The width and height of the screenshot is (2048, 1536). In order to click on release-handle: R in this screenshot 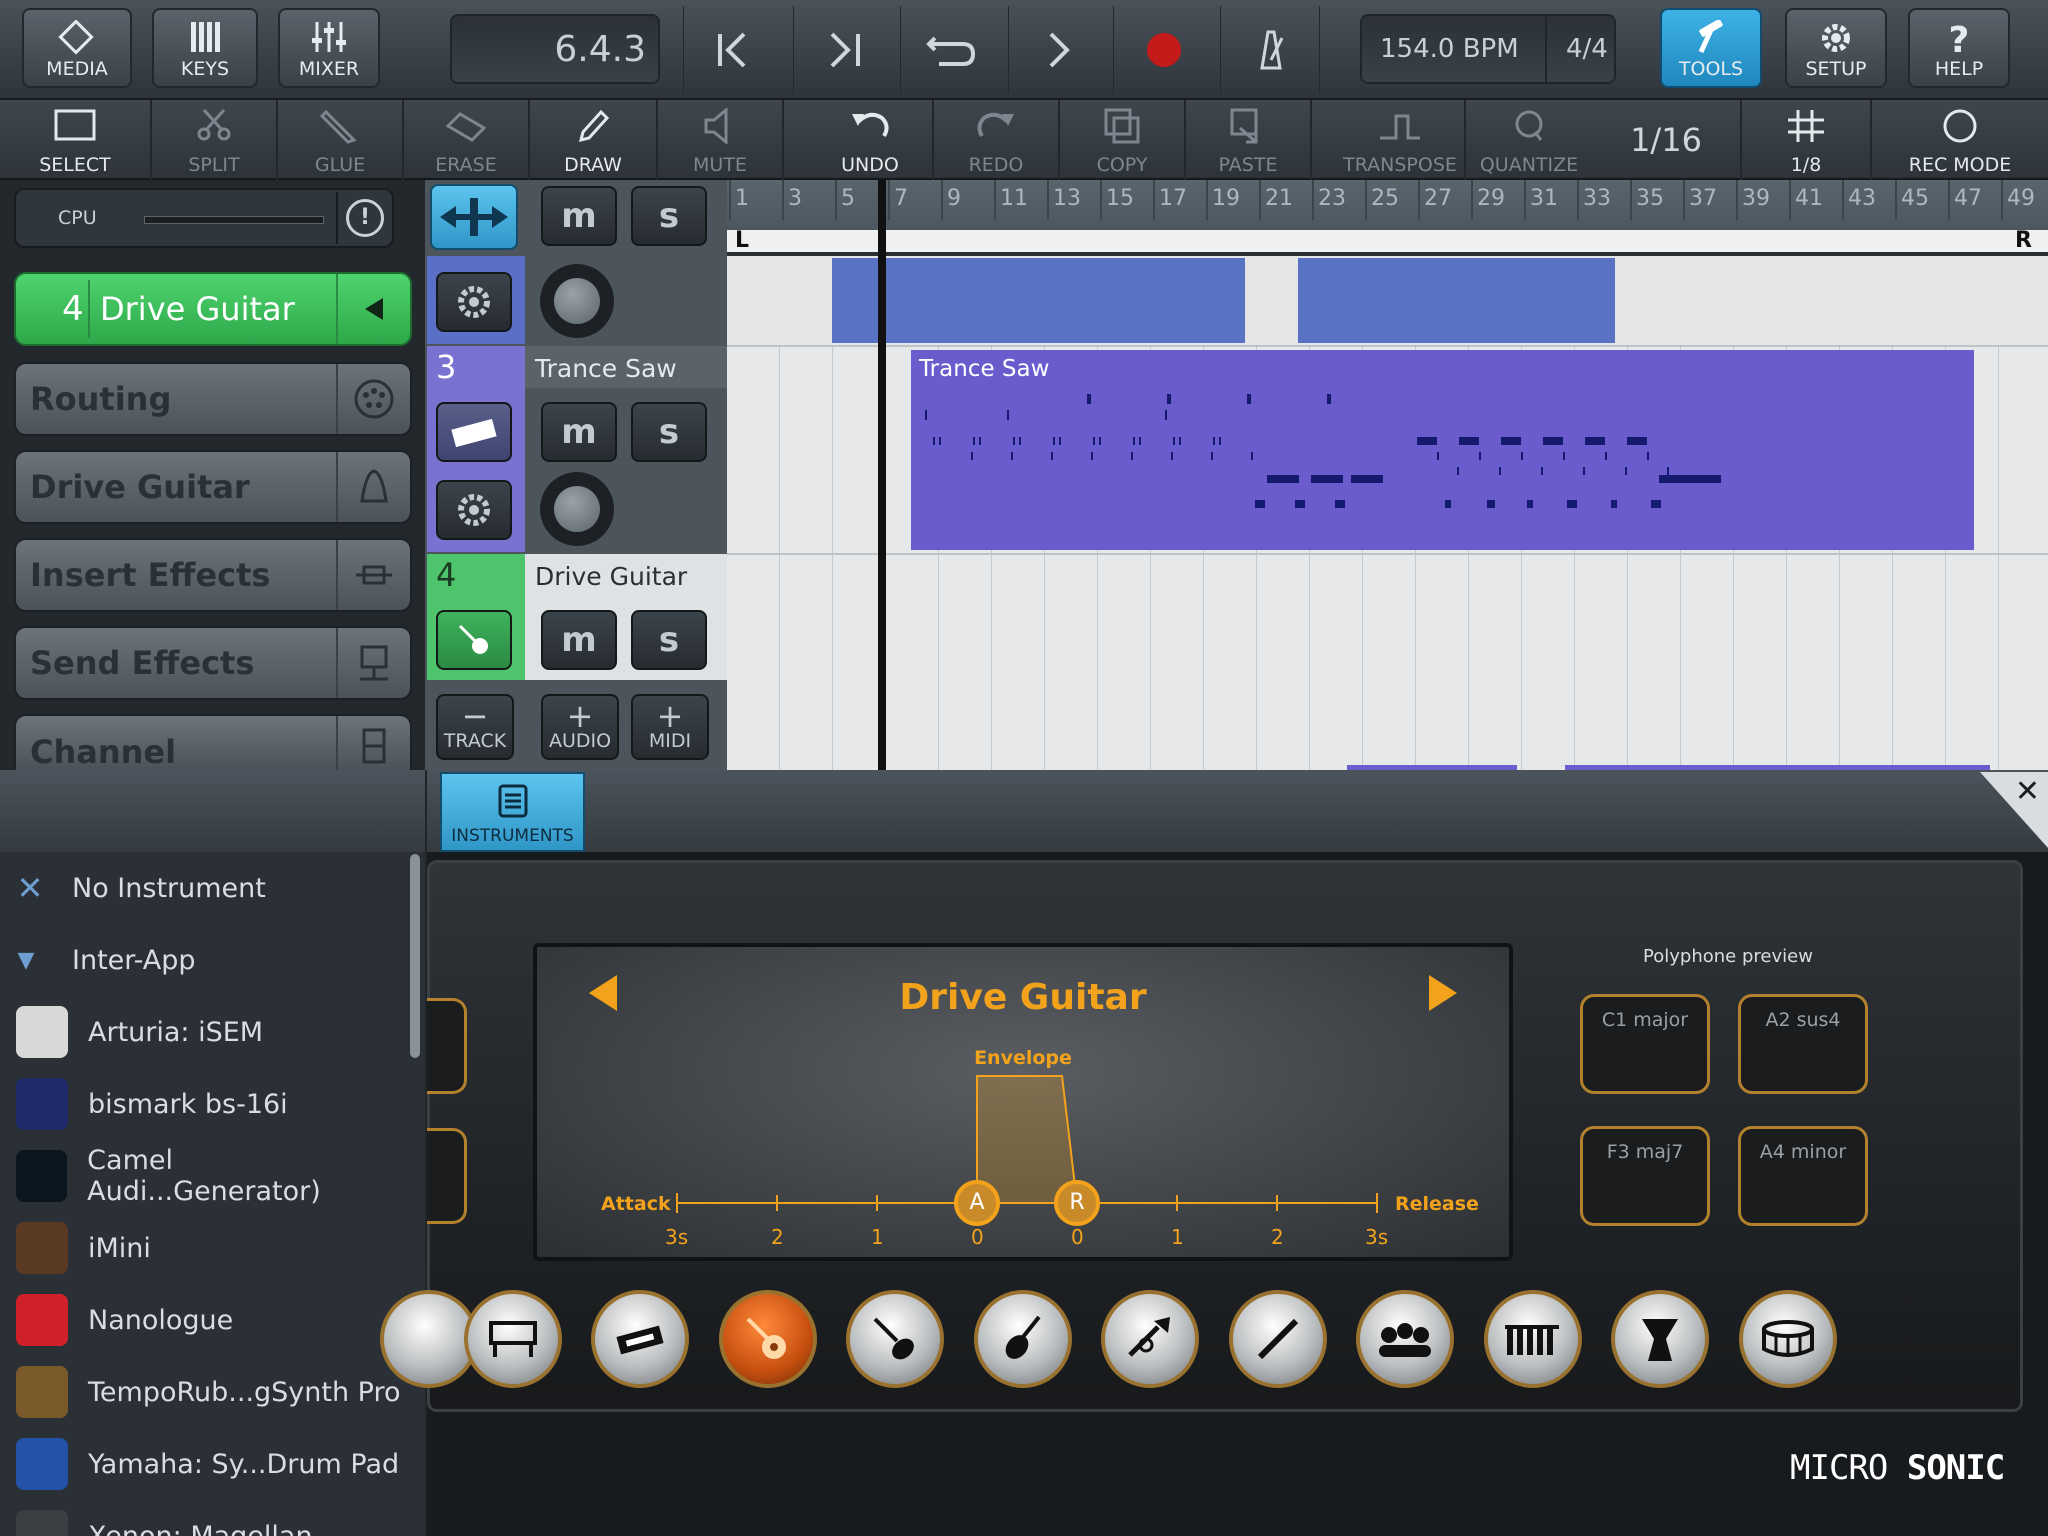, I will do `click(1077, 1203)`.